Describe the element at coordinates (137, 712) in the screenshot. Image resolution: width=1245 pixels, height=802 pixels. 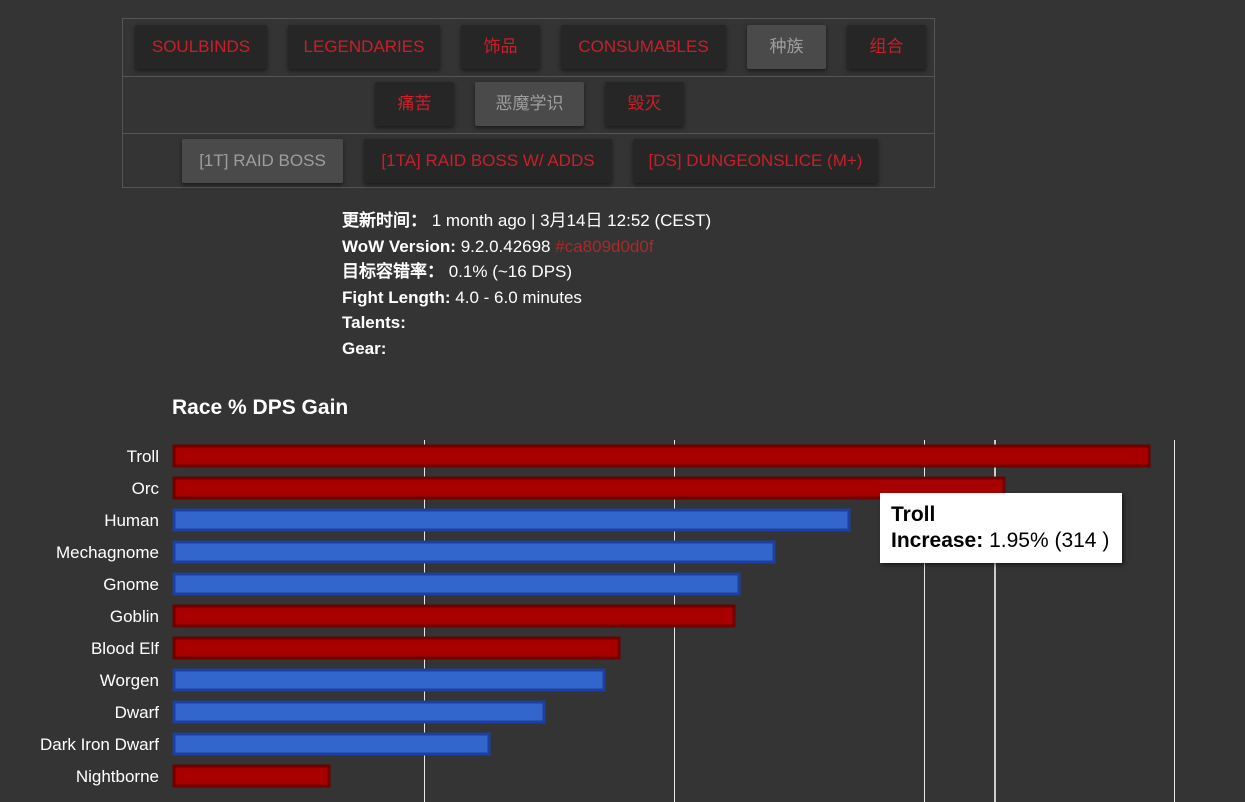
I see `category-label: Dwarf` at that location.